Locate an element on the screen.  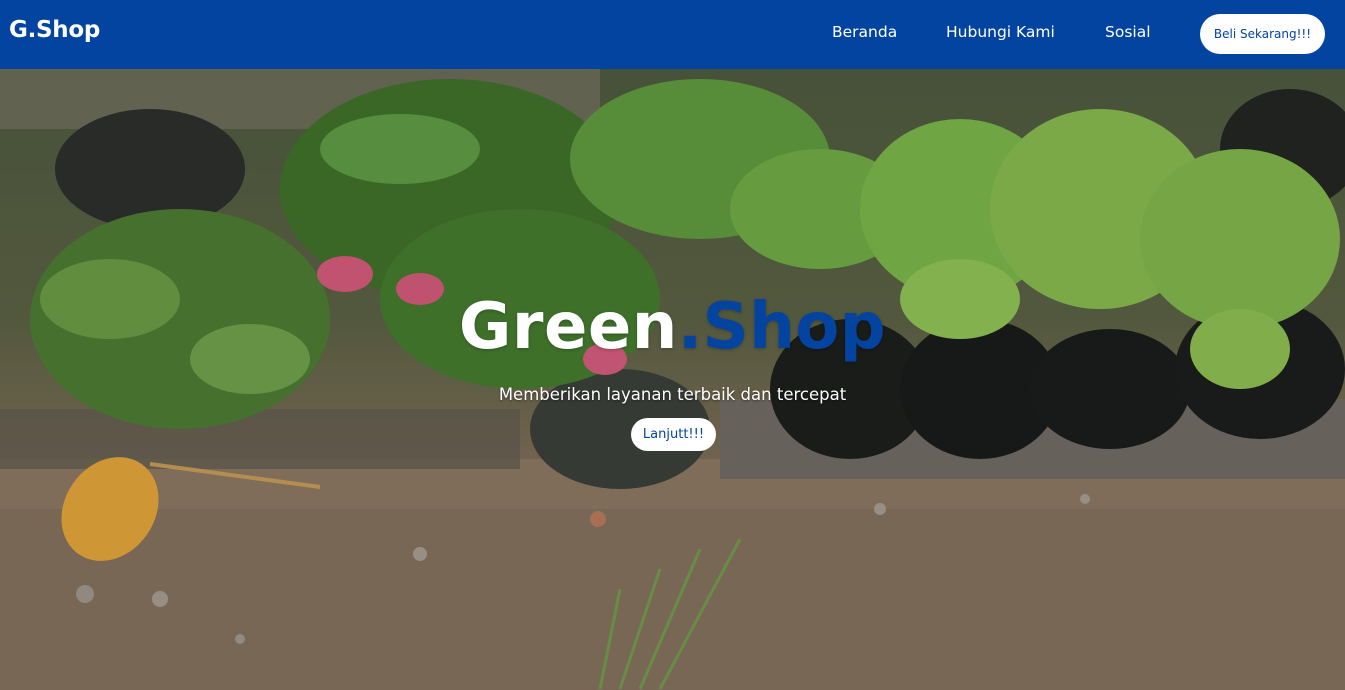
hero-title-green: Green is located at coordinates (568, 327).